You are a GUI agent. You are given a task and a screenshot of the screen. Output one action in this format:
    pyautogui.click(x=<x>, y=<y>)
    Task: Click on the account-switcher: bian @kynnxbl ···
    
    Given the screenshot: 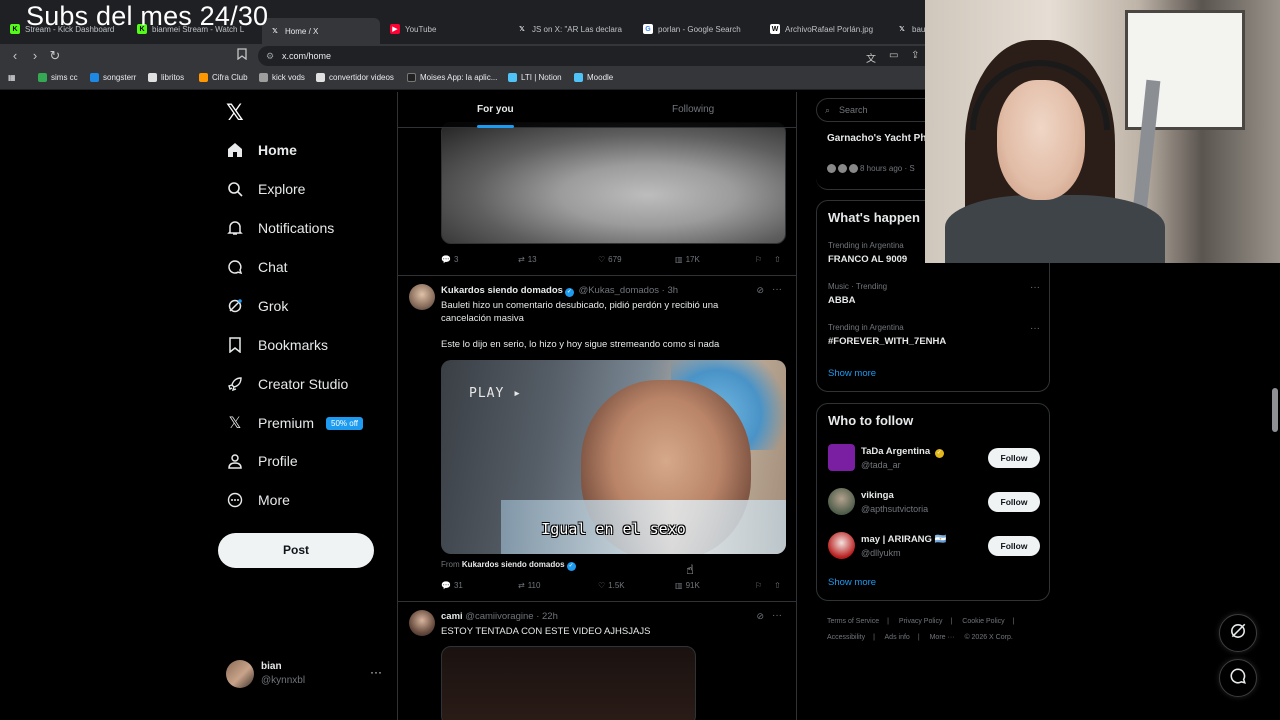 What is the action you would take?
    pyautogui.click(x=306, y=675)
    